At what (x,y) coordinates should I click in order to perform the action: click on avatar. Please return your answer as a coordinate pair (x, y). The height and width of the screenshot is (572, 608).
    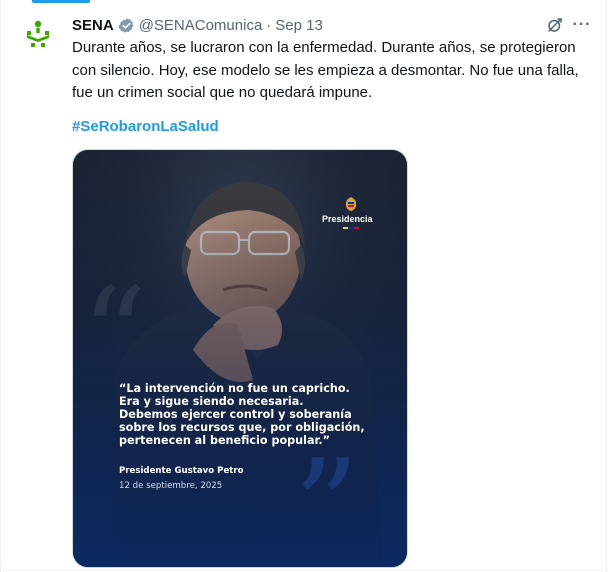
    Looking at the image, I should click on (38, 34).